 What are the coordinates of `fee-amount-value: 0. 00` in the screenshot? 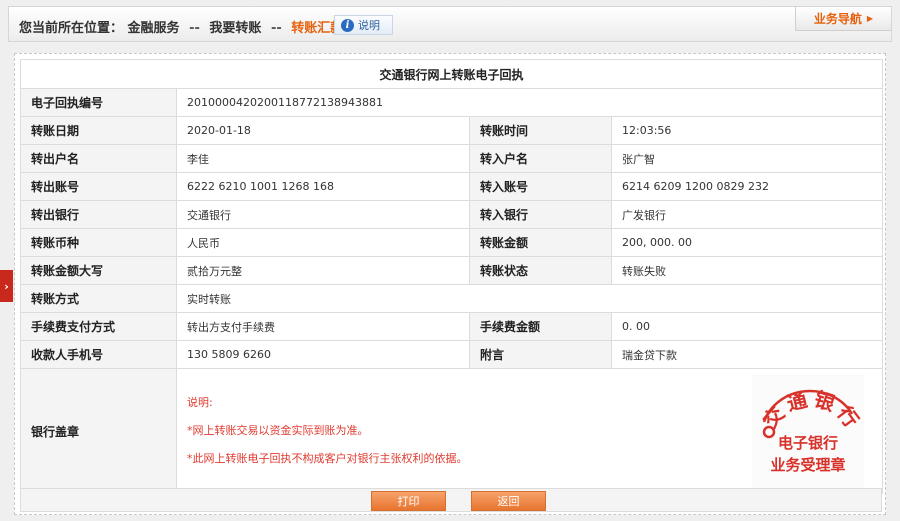 It's located at (747, 326).